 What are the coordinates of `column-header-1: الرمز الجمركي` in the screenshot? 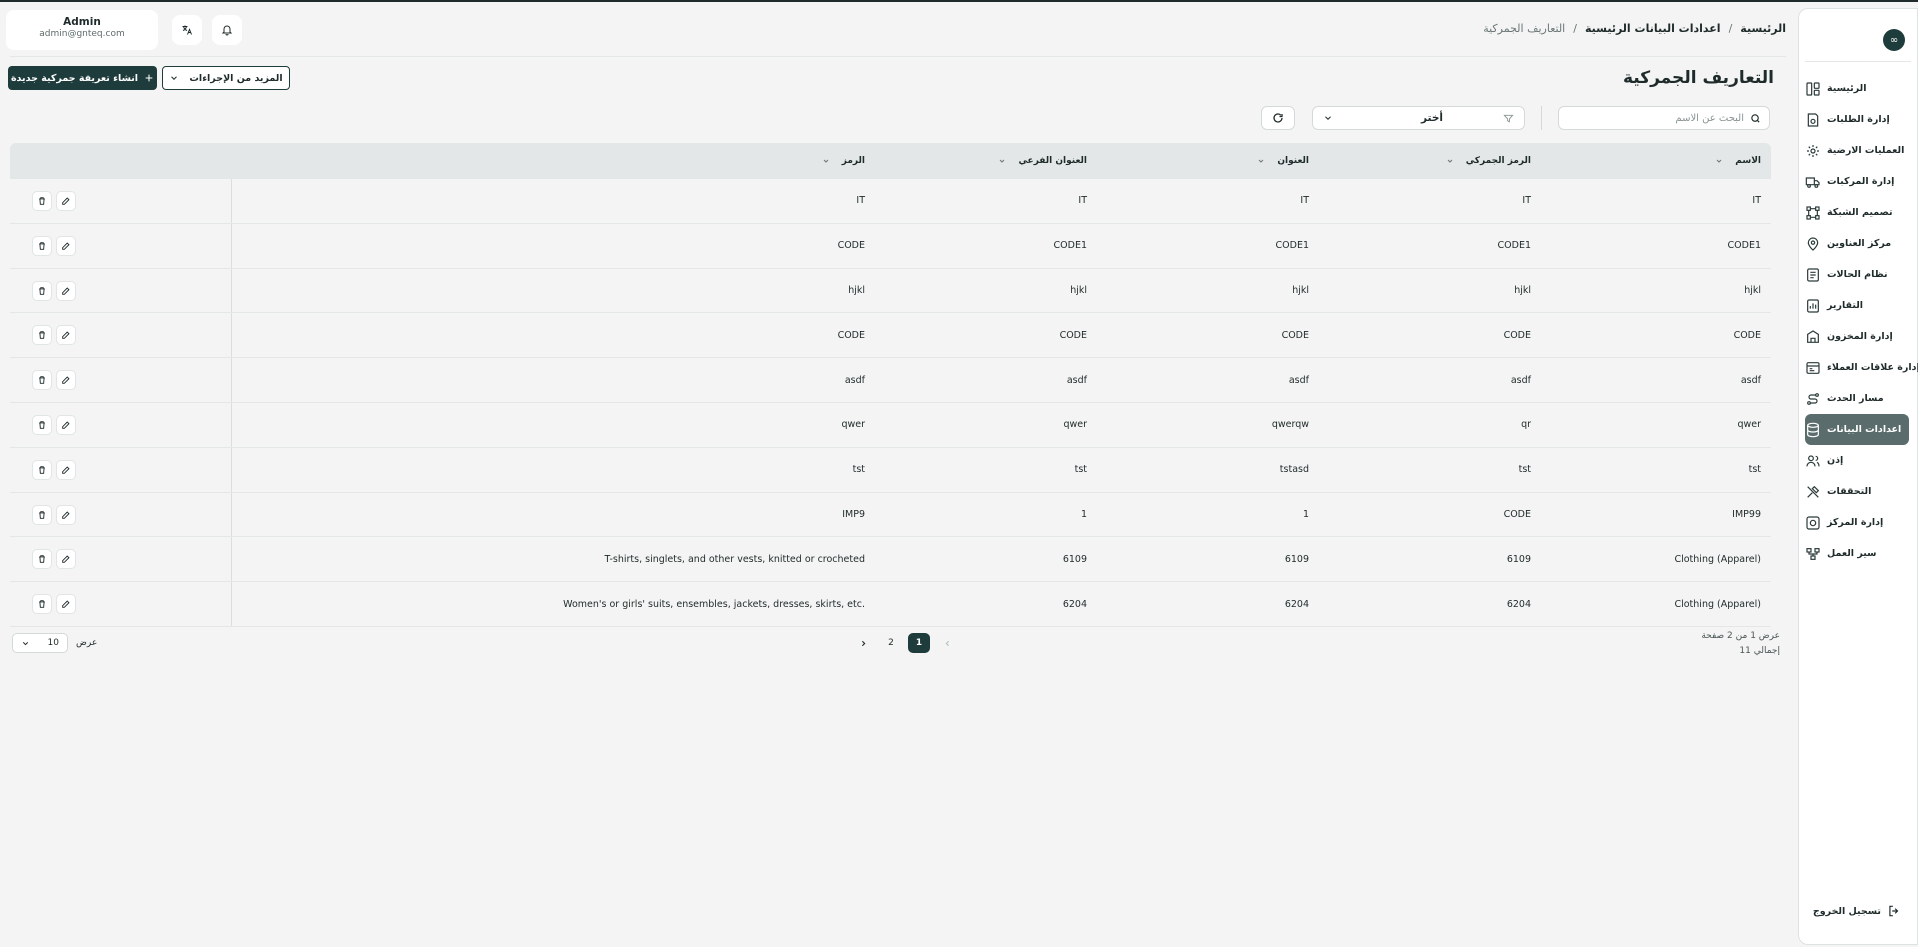 It's located at (1488, 161).